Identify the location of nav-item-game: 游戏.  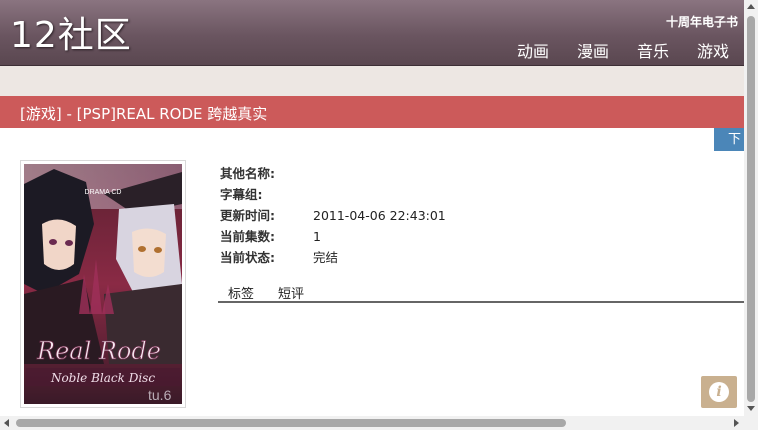
(713, 50).